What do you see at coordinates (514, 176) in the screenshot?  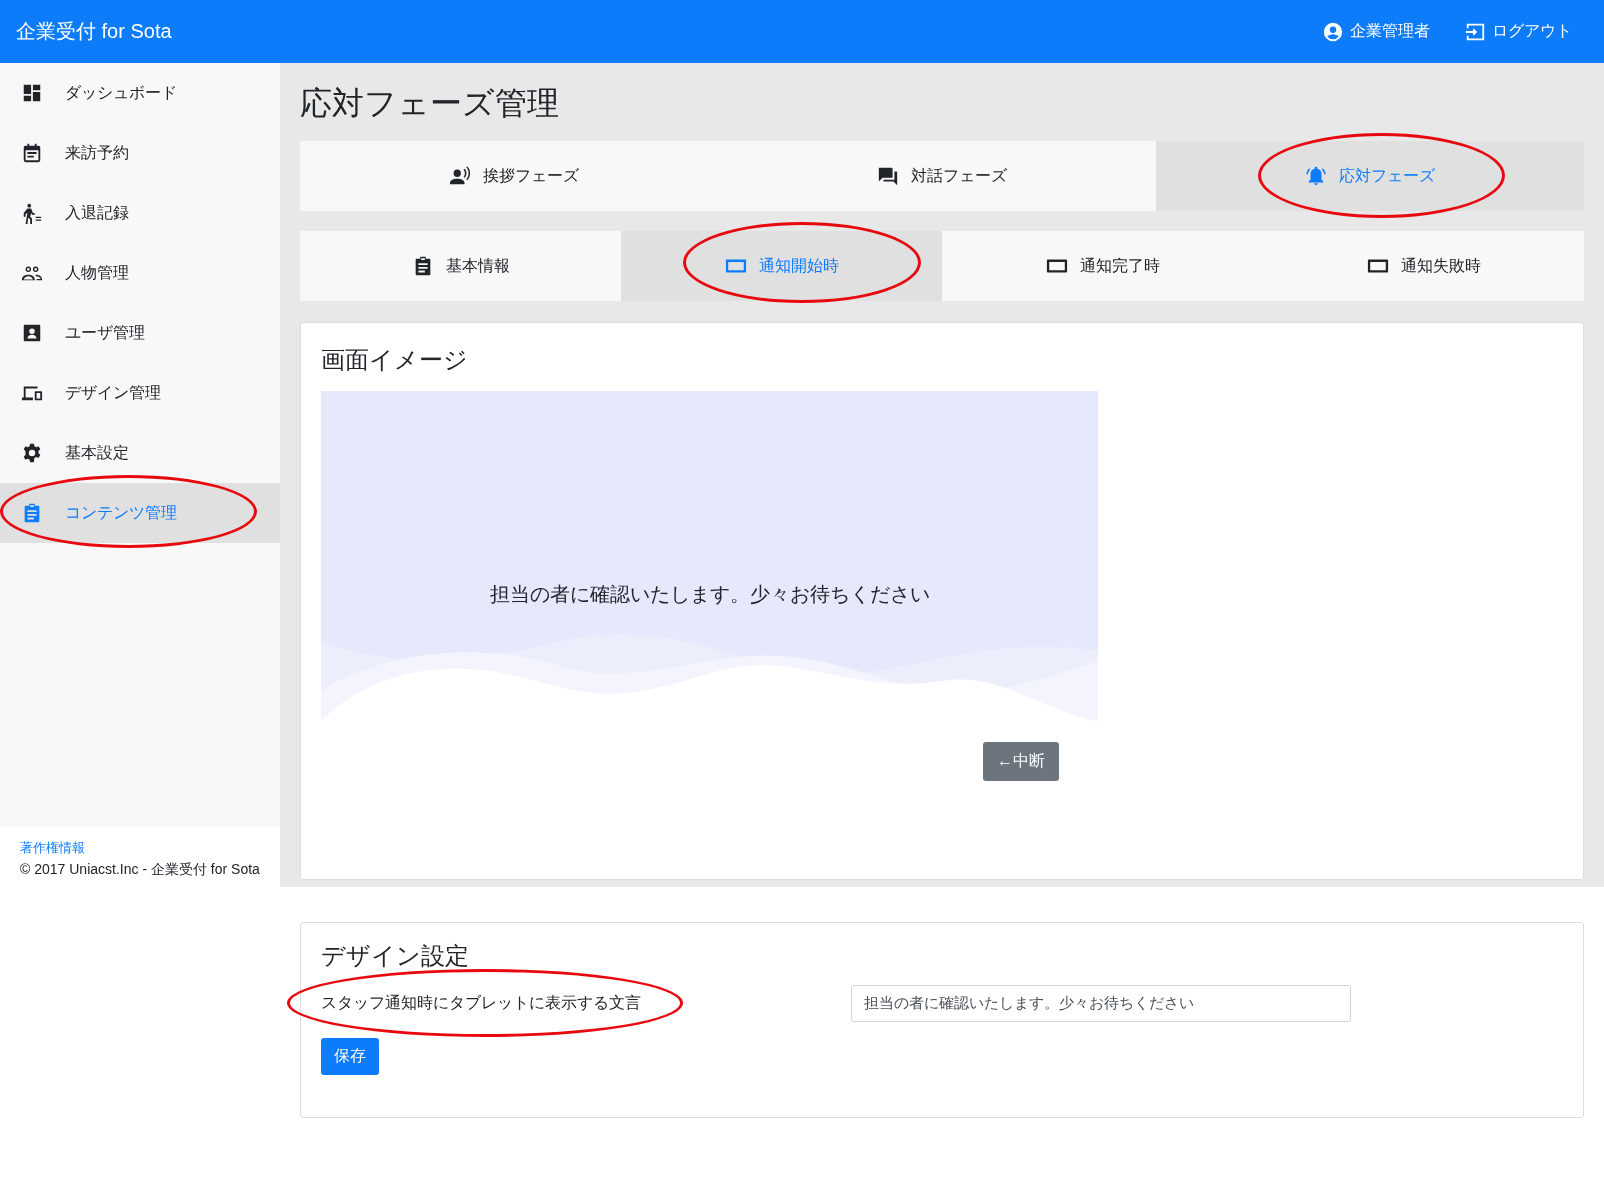 I see `phase-tab: 挨拶フェーズ` at bounding box center [514, 176].